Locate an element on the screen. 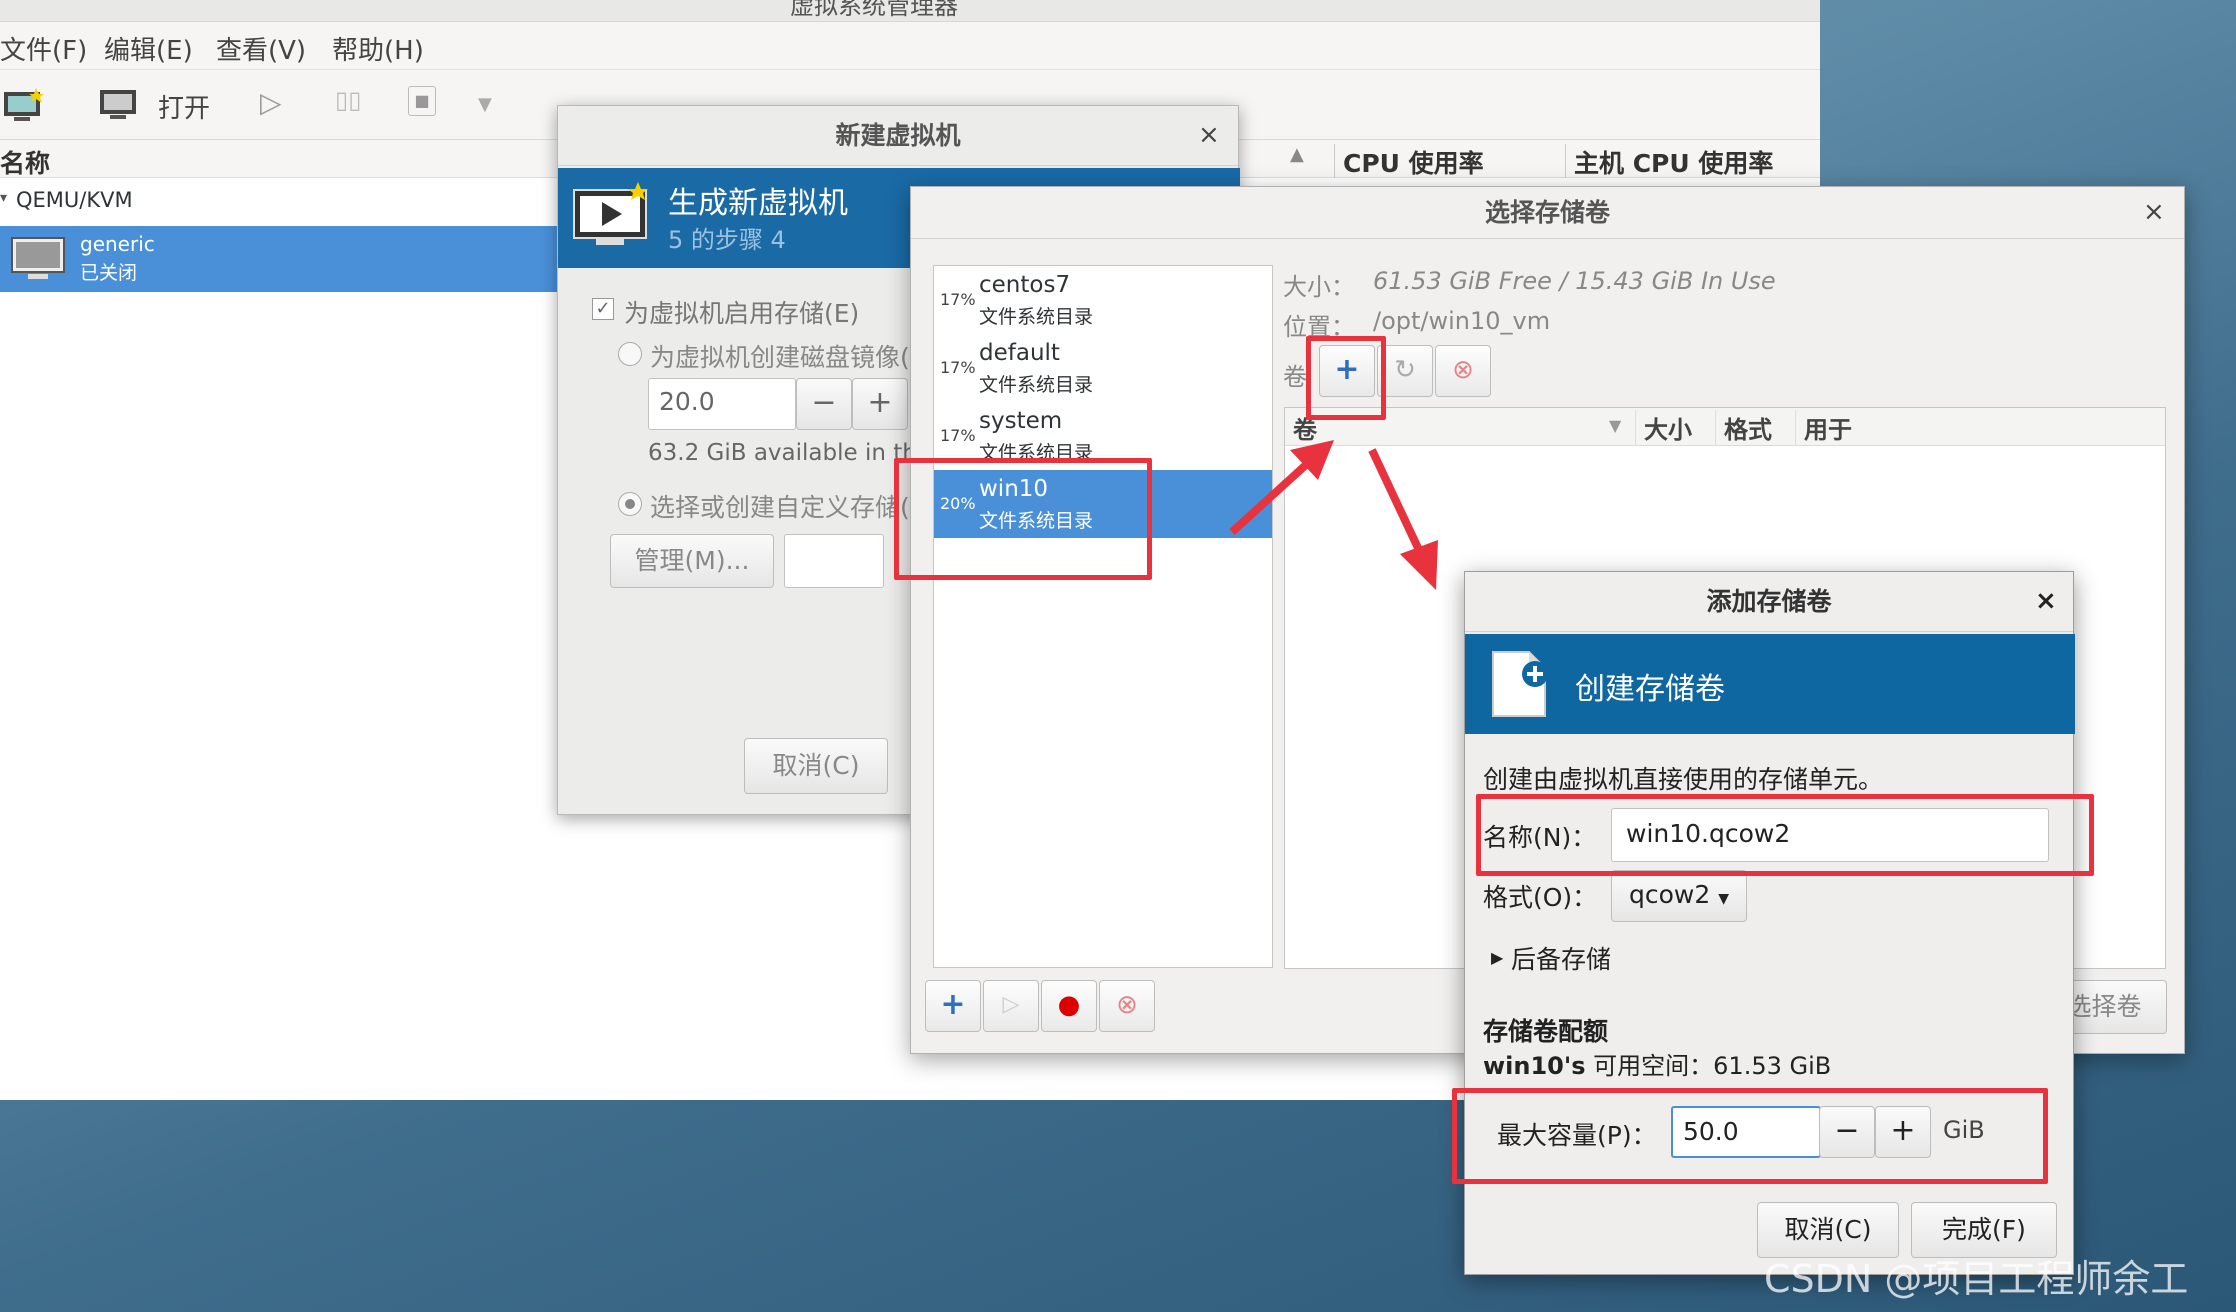 This screenshot has height=1312, width=2236. arrow-to-add-button is located at coordinates (1270, 497).